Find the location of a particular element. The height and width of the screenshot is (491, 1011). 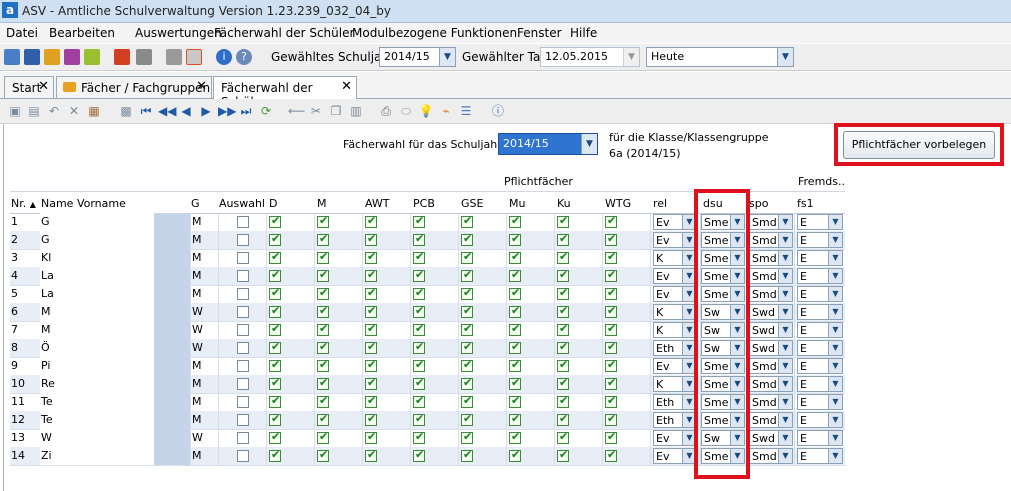

arrow-left-icon: ⟵ is located at coordinates (296, 111).